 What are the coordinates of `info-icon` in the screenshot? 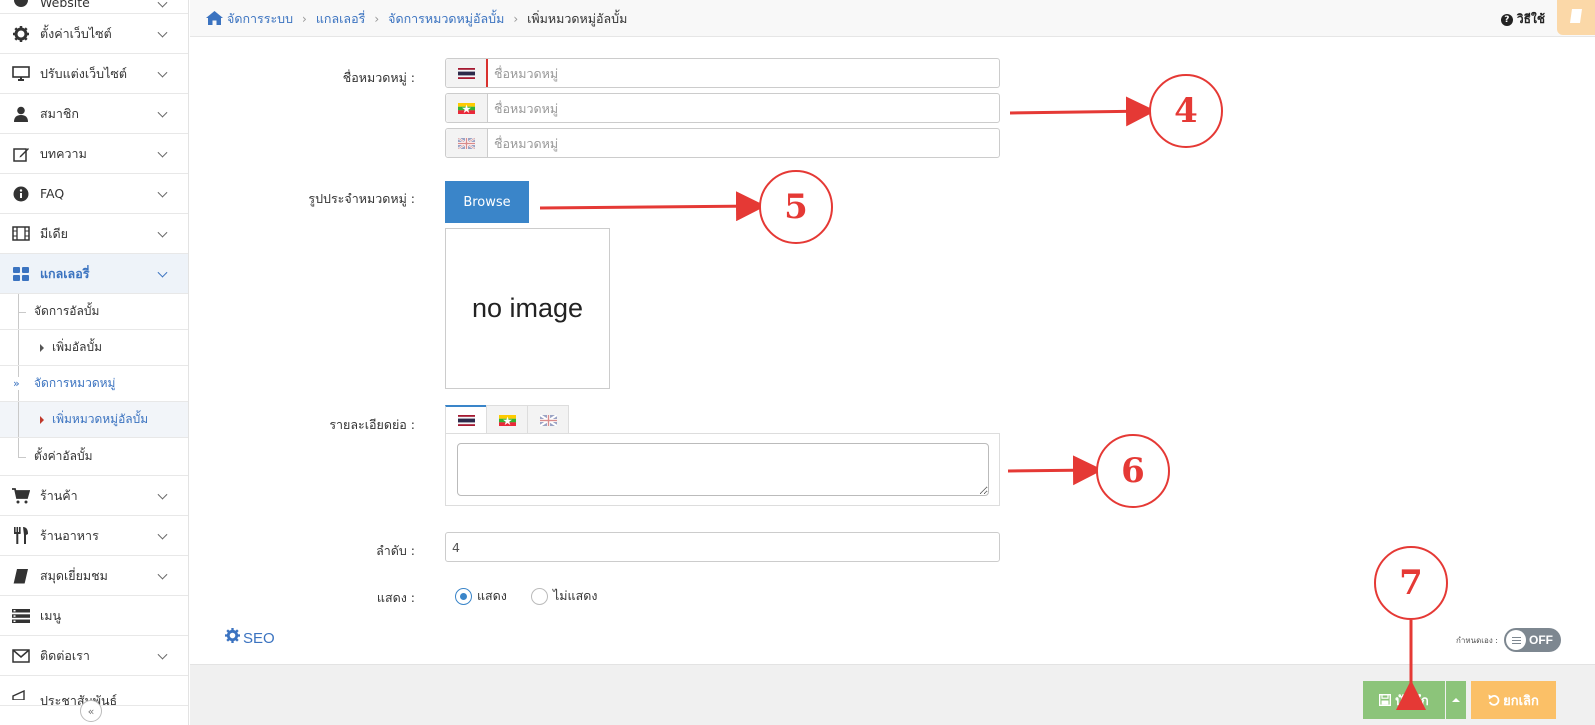 It's located at (21, 194).